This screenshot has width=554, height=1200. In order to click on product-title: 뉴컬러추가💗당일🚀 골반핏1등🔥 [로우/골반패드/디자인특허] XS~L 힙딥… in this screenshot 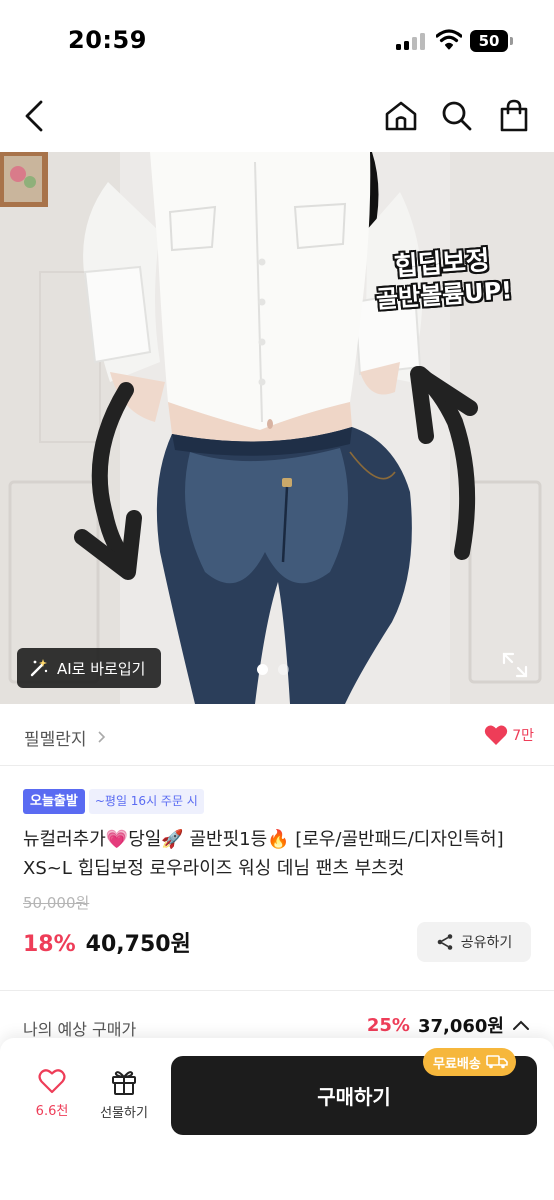, I will do `click(263, 854)`.